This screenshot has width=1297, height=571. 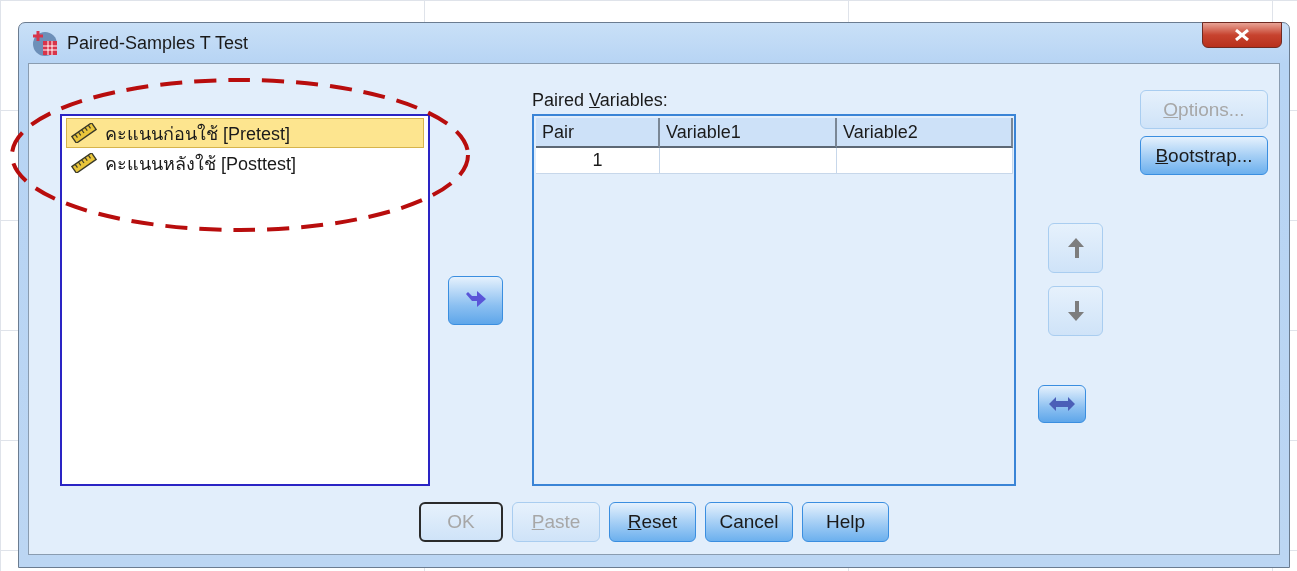 I want to click on dialog-button: Help, so click(x=845, y=522).